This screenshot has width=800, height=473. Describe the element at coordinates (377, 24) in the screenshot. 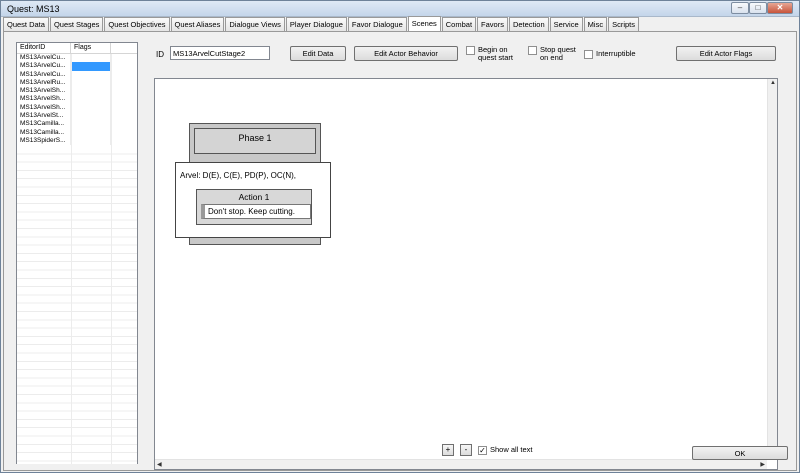

I see `tab-favor-dialogue: Favor Dialogue` at that location.